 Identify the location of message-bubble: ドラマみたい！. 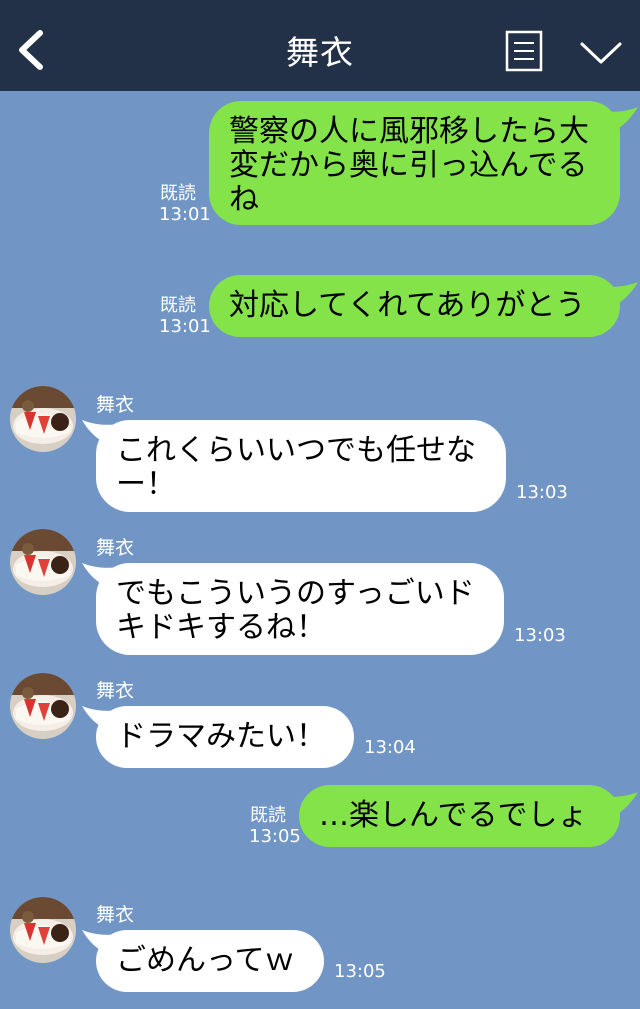
(225, 737).